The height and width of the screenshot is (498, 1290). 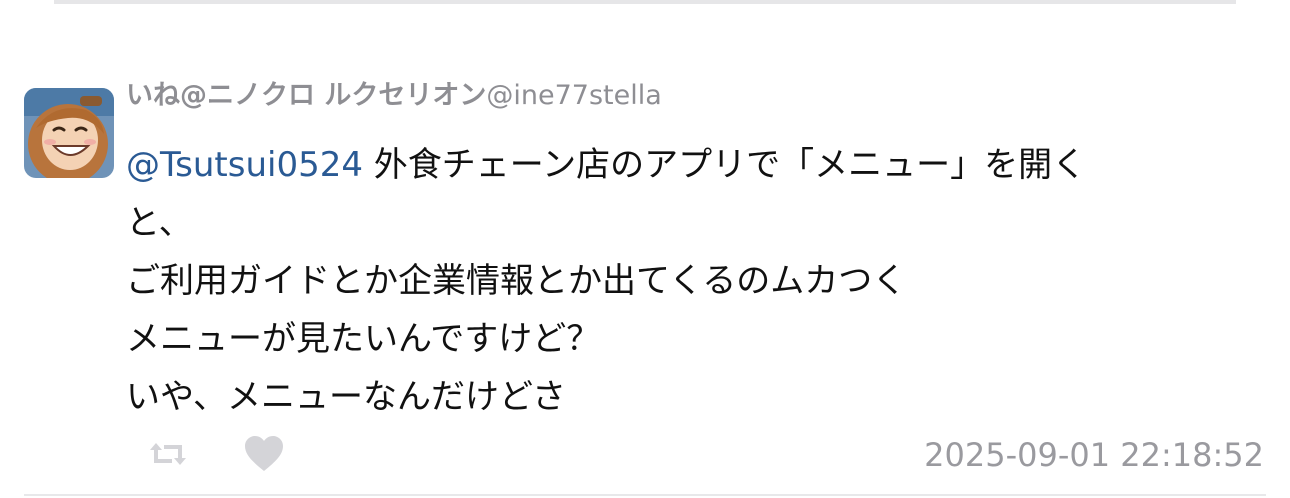 What do you see at coordinates (346, 397) in the screenshot?
I see `tweet-text-line: いや、メニューなんだけどさ` at bounding box center [346, 397].